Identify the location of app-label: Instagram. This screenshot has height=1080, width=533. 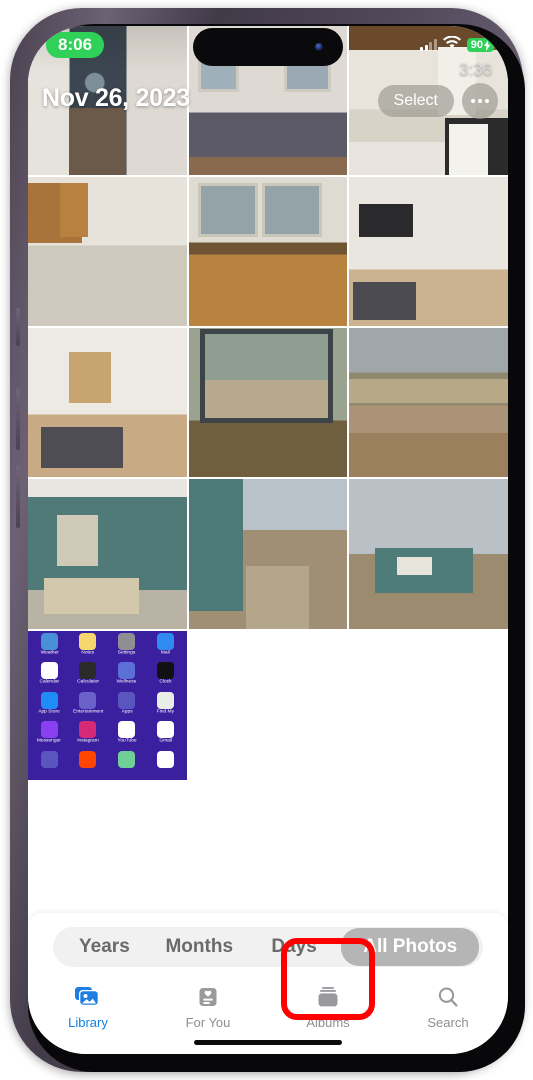
(88, 741).